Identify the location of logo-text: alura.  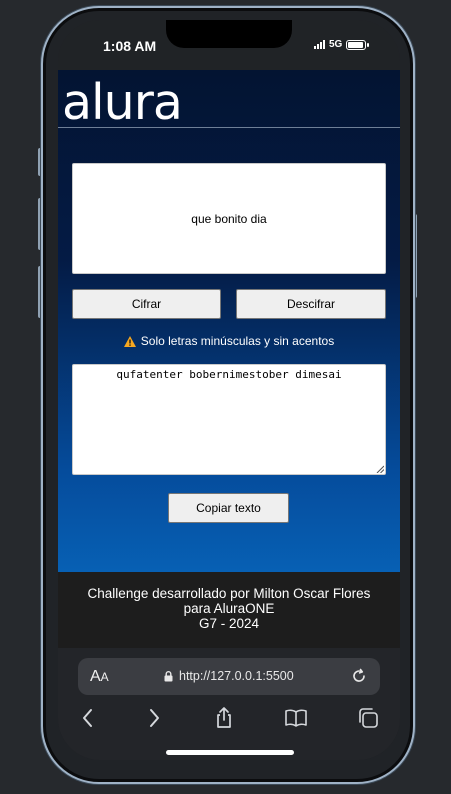
(122, 102).